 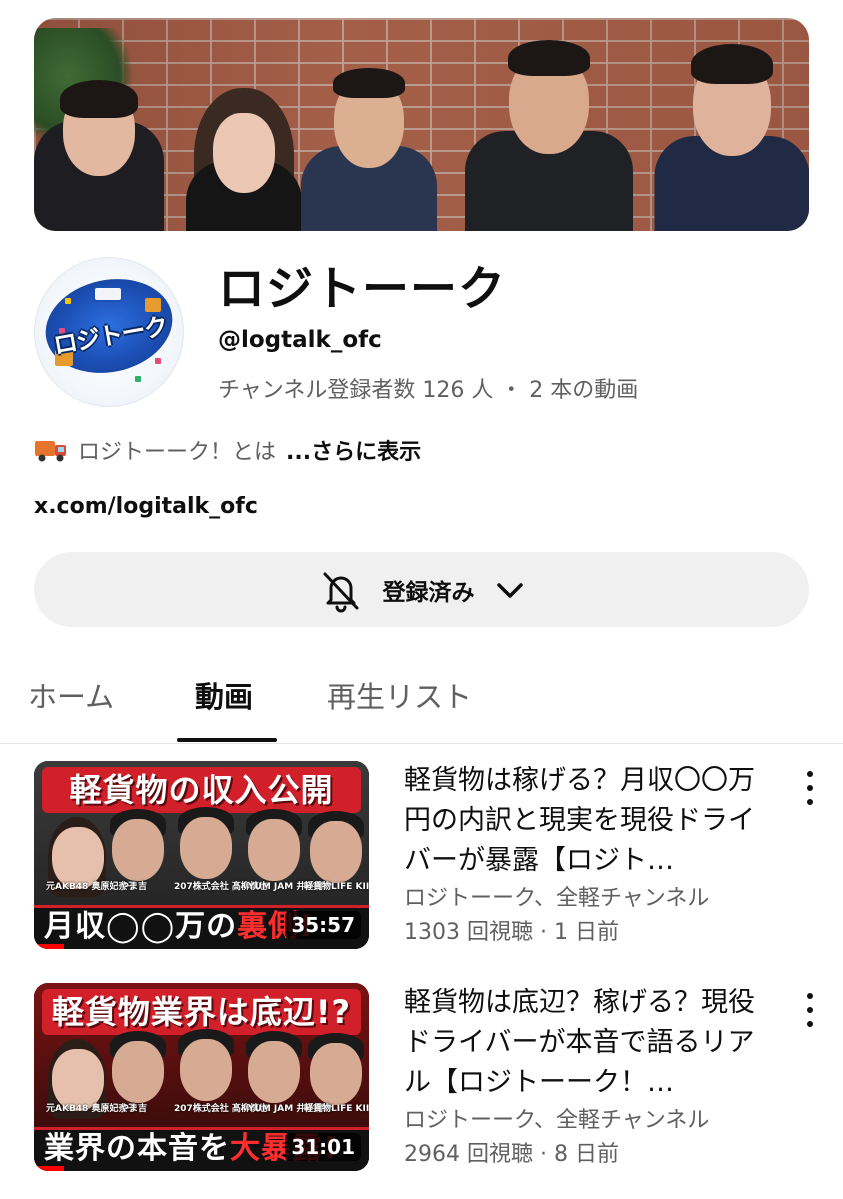 I want to click on chevron-down-icon, so click(x=509, y=590).